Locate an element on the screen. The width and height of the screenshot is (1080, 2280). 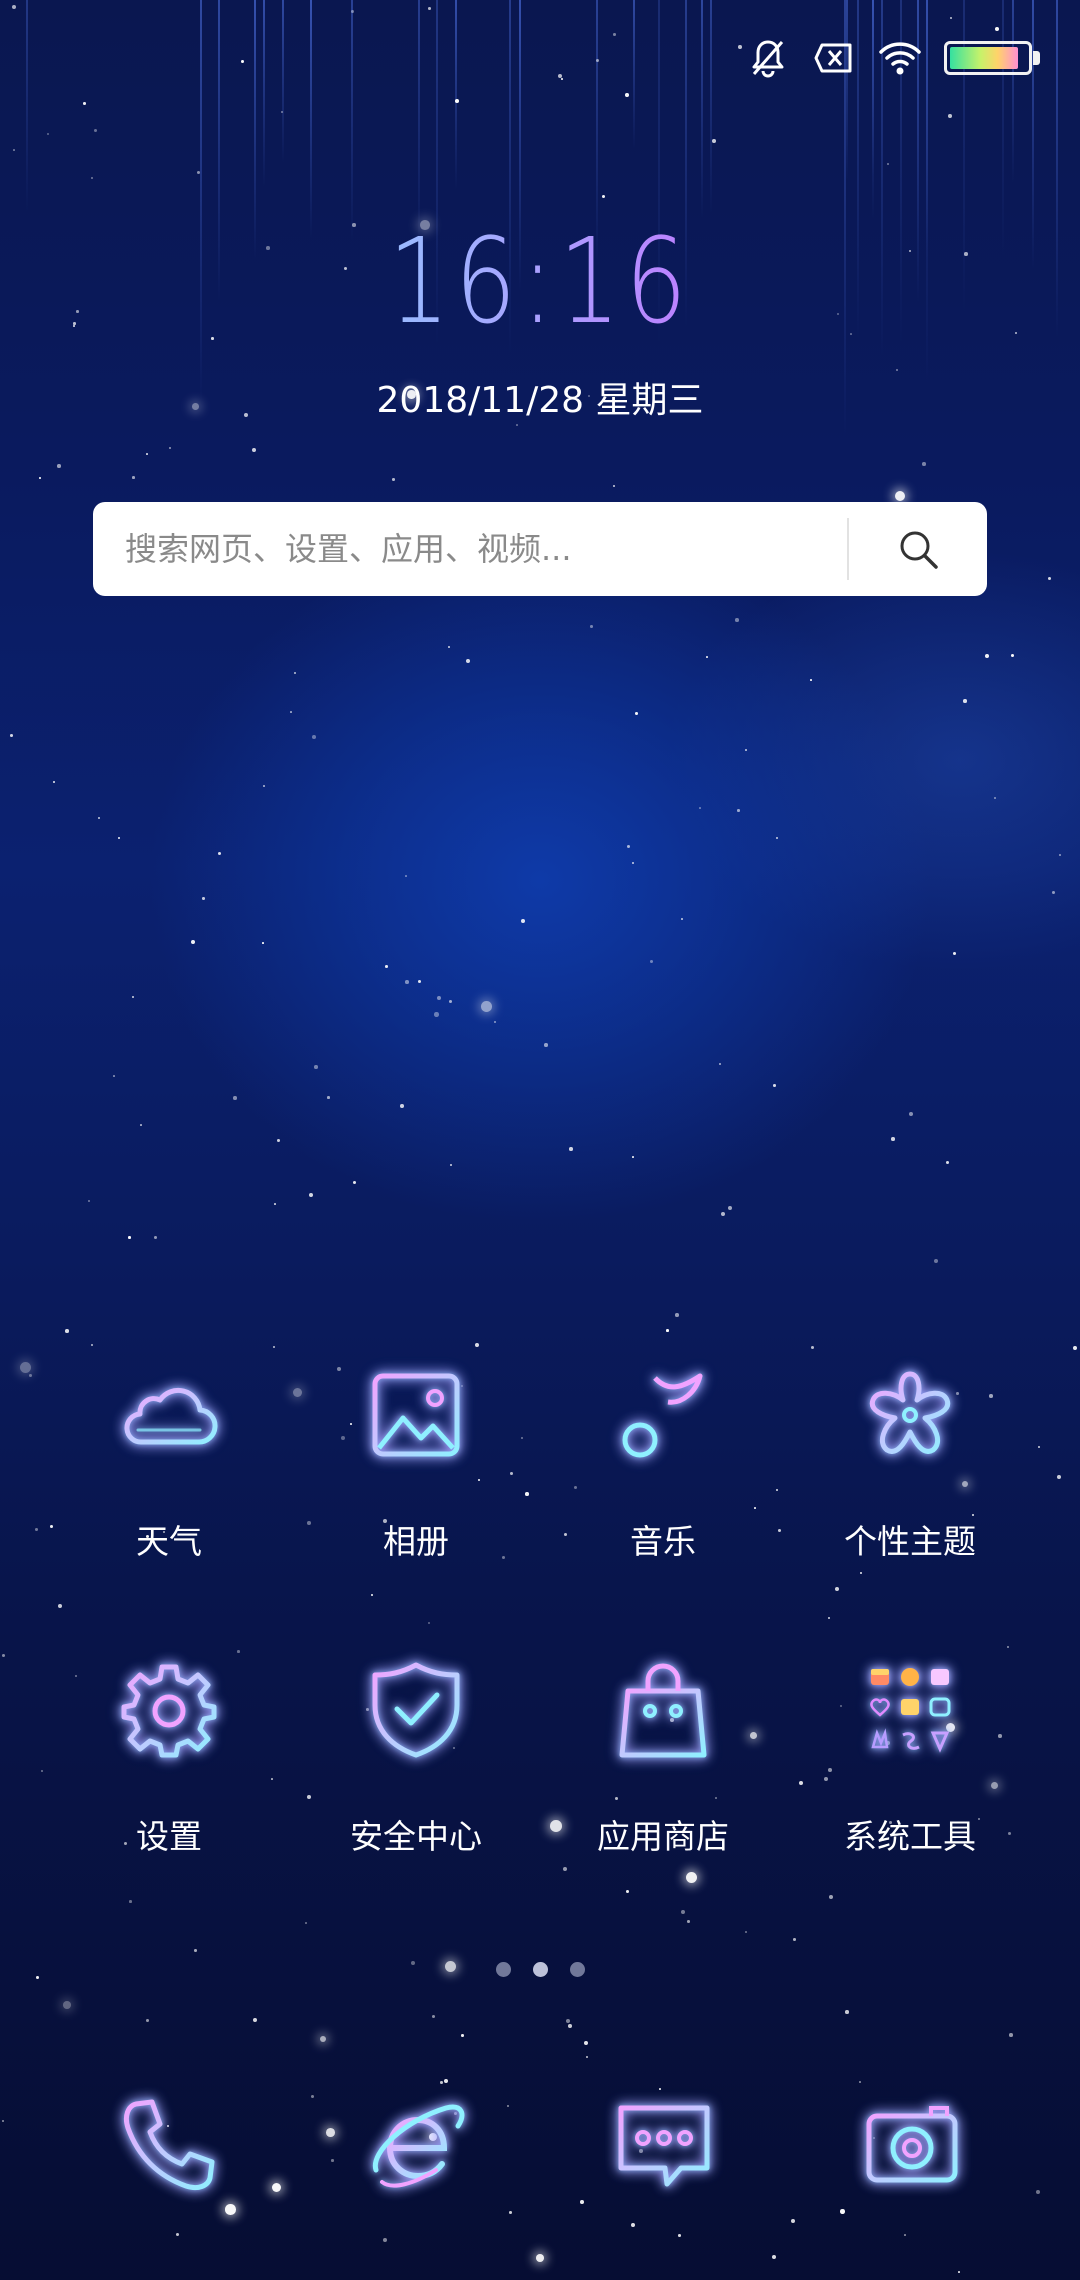
browser-icon is located at coordinates (418, 2146).